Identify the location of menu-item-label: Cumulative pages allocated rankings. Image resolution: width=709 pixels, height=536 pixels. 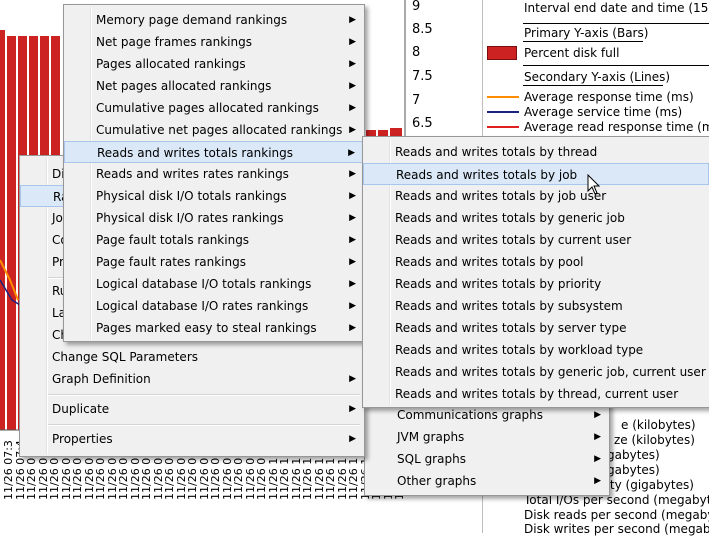
(207, 108).